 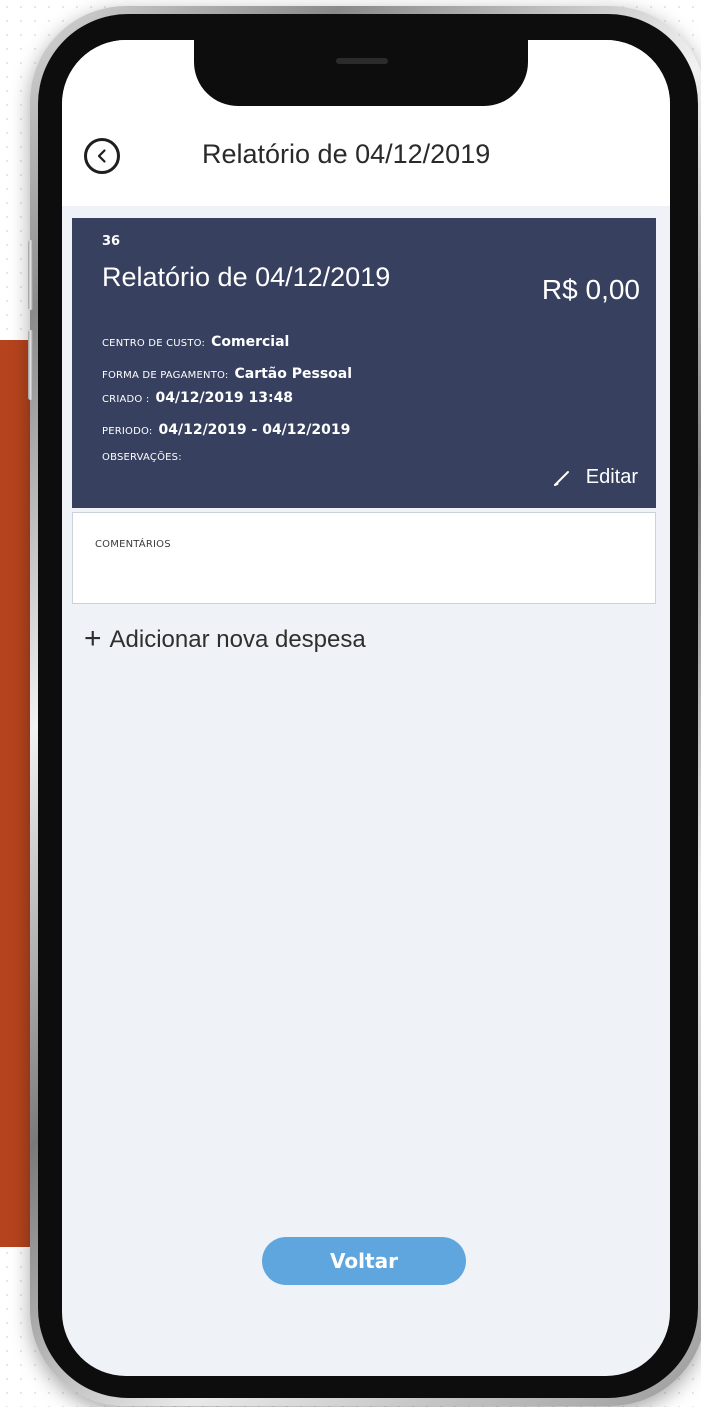 I want to click on payment-method-field: Forma de Pagamento: Cartão Pessoal, so click(x=227, y=374).